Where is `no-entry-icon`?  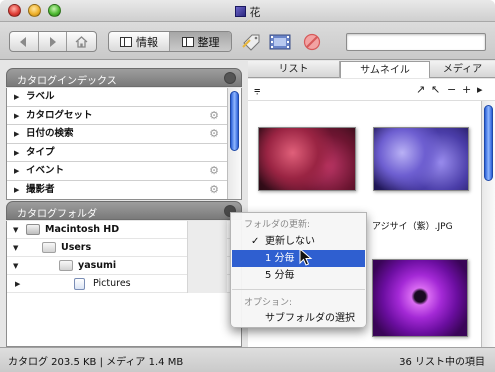
no-entry-icon is located at coordinates (312, 41).